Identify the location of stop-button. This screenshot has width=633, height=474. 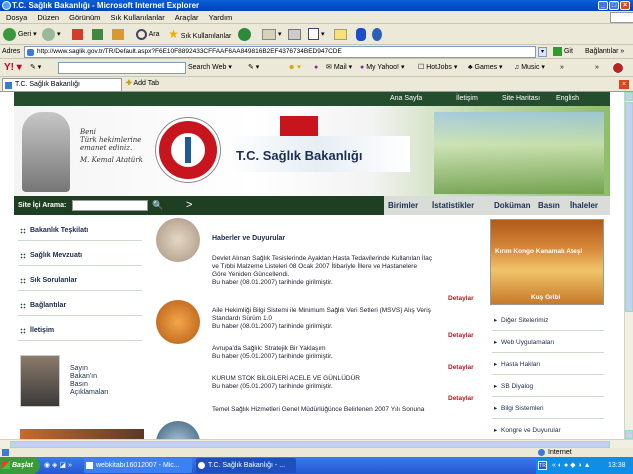
(77, 34).